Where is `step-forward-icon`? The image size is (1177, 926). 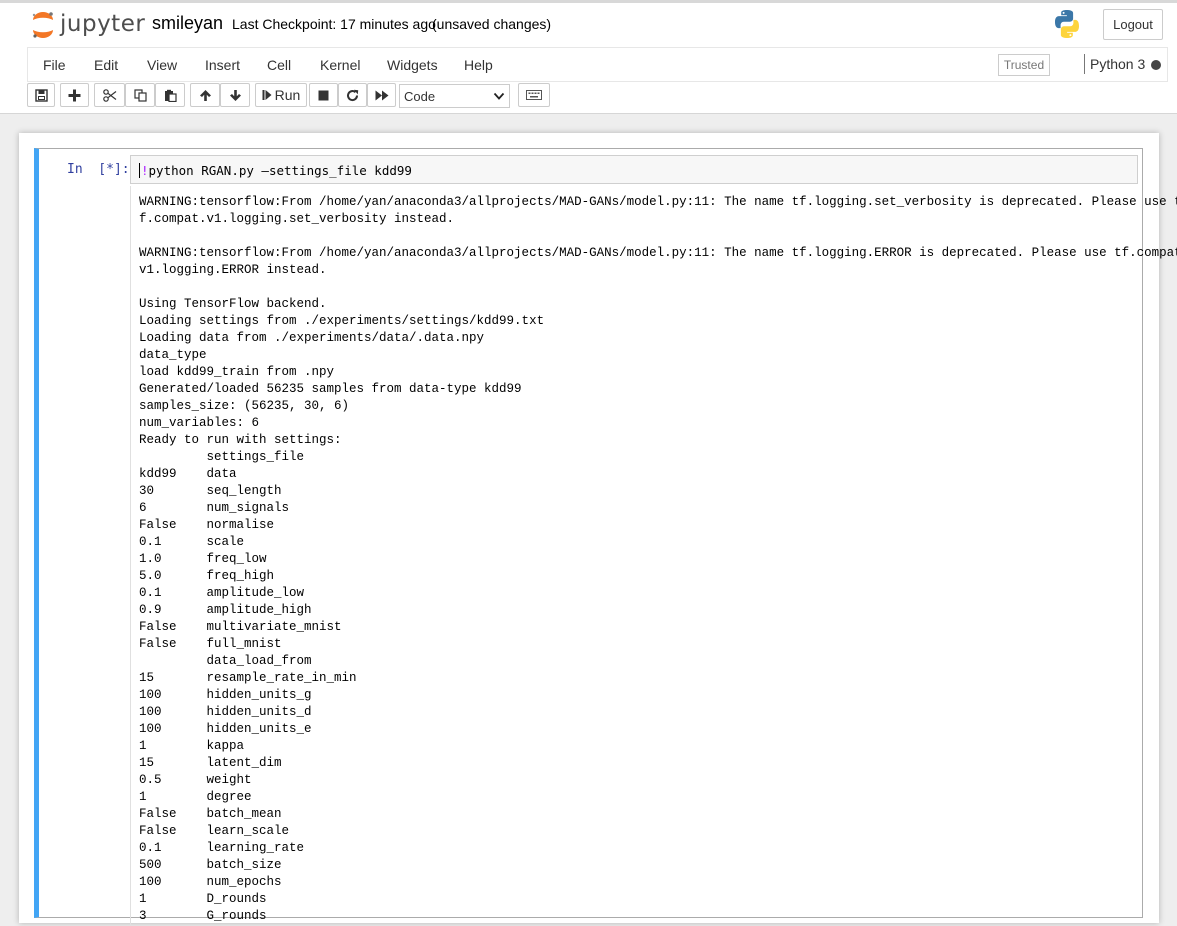
step-forward-icon is located at coordinates (267, 95).